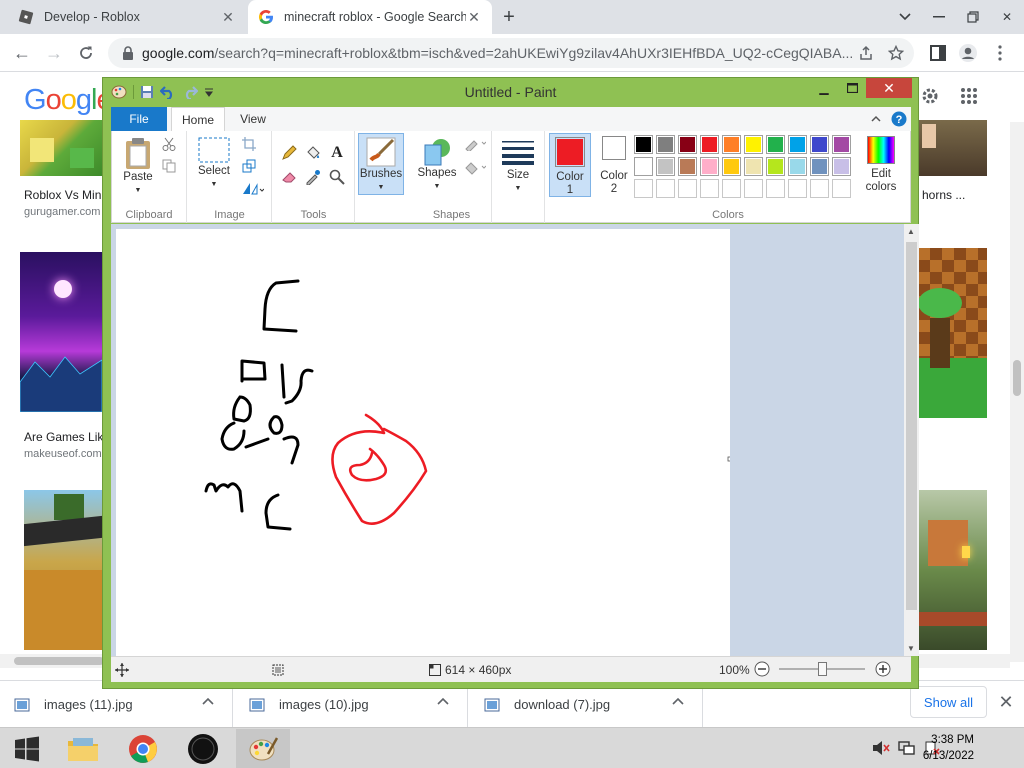 This screenshot has height=768, width=1024. Describe the element at coordinates (249, 144) in the screenshot. I see `crop-icon` at that location.